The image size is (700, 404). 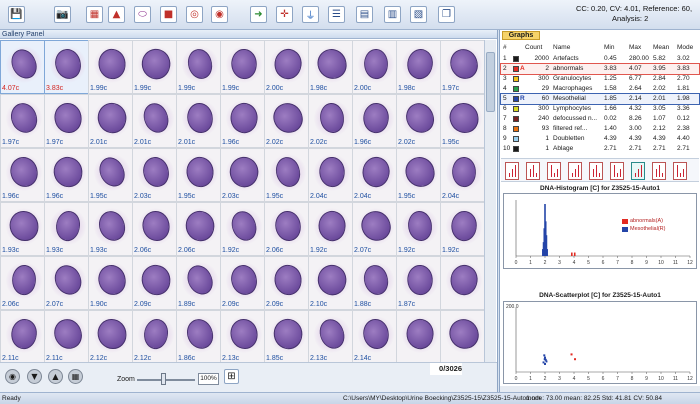 I want to click on cell-thumbnail: 1.88c, so click(x=375, y=283).